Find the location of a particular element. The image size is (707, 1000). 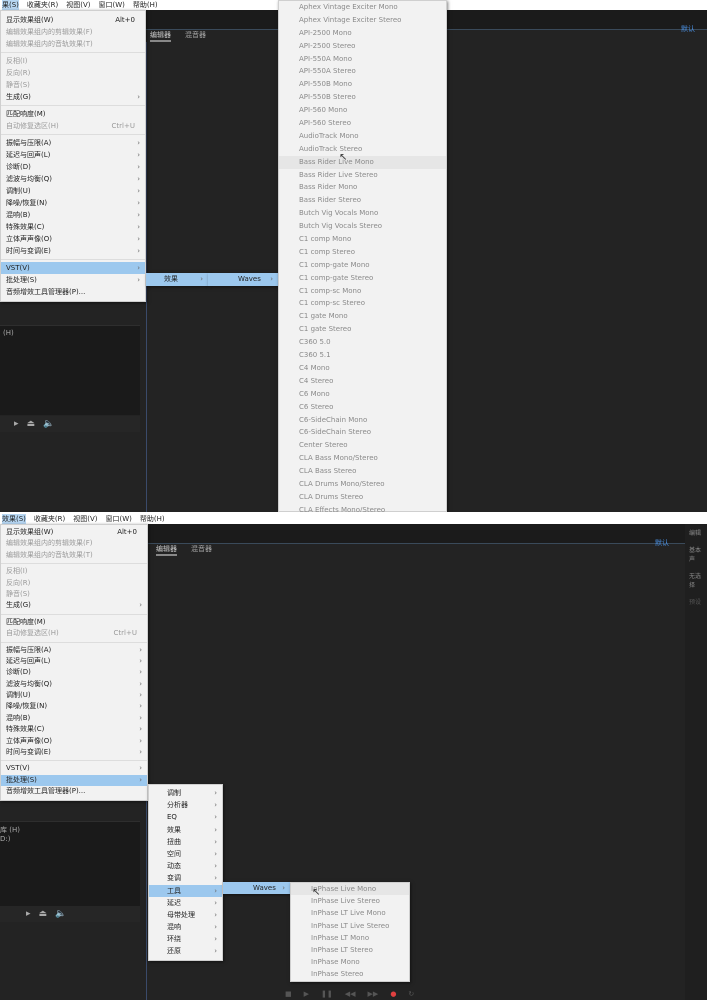

plugin-item: C1 comp-sc Stereo is located at coordinates (362, 303).